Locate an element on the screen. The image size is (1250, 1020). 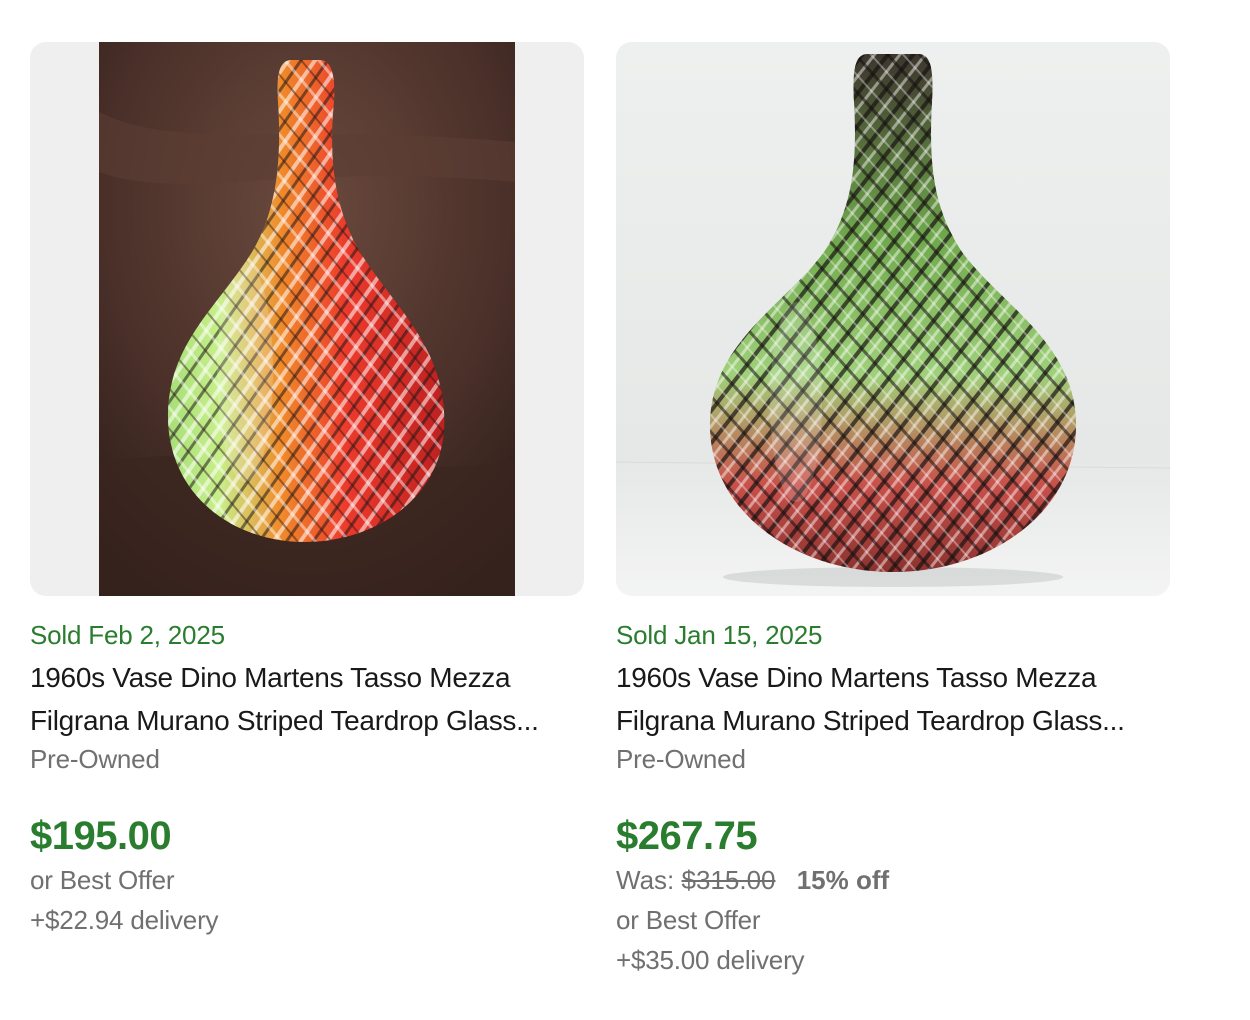
original-price: $315.00 is located at coordinates (728, 880).